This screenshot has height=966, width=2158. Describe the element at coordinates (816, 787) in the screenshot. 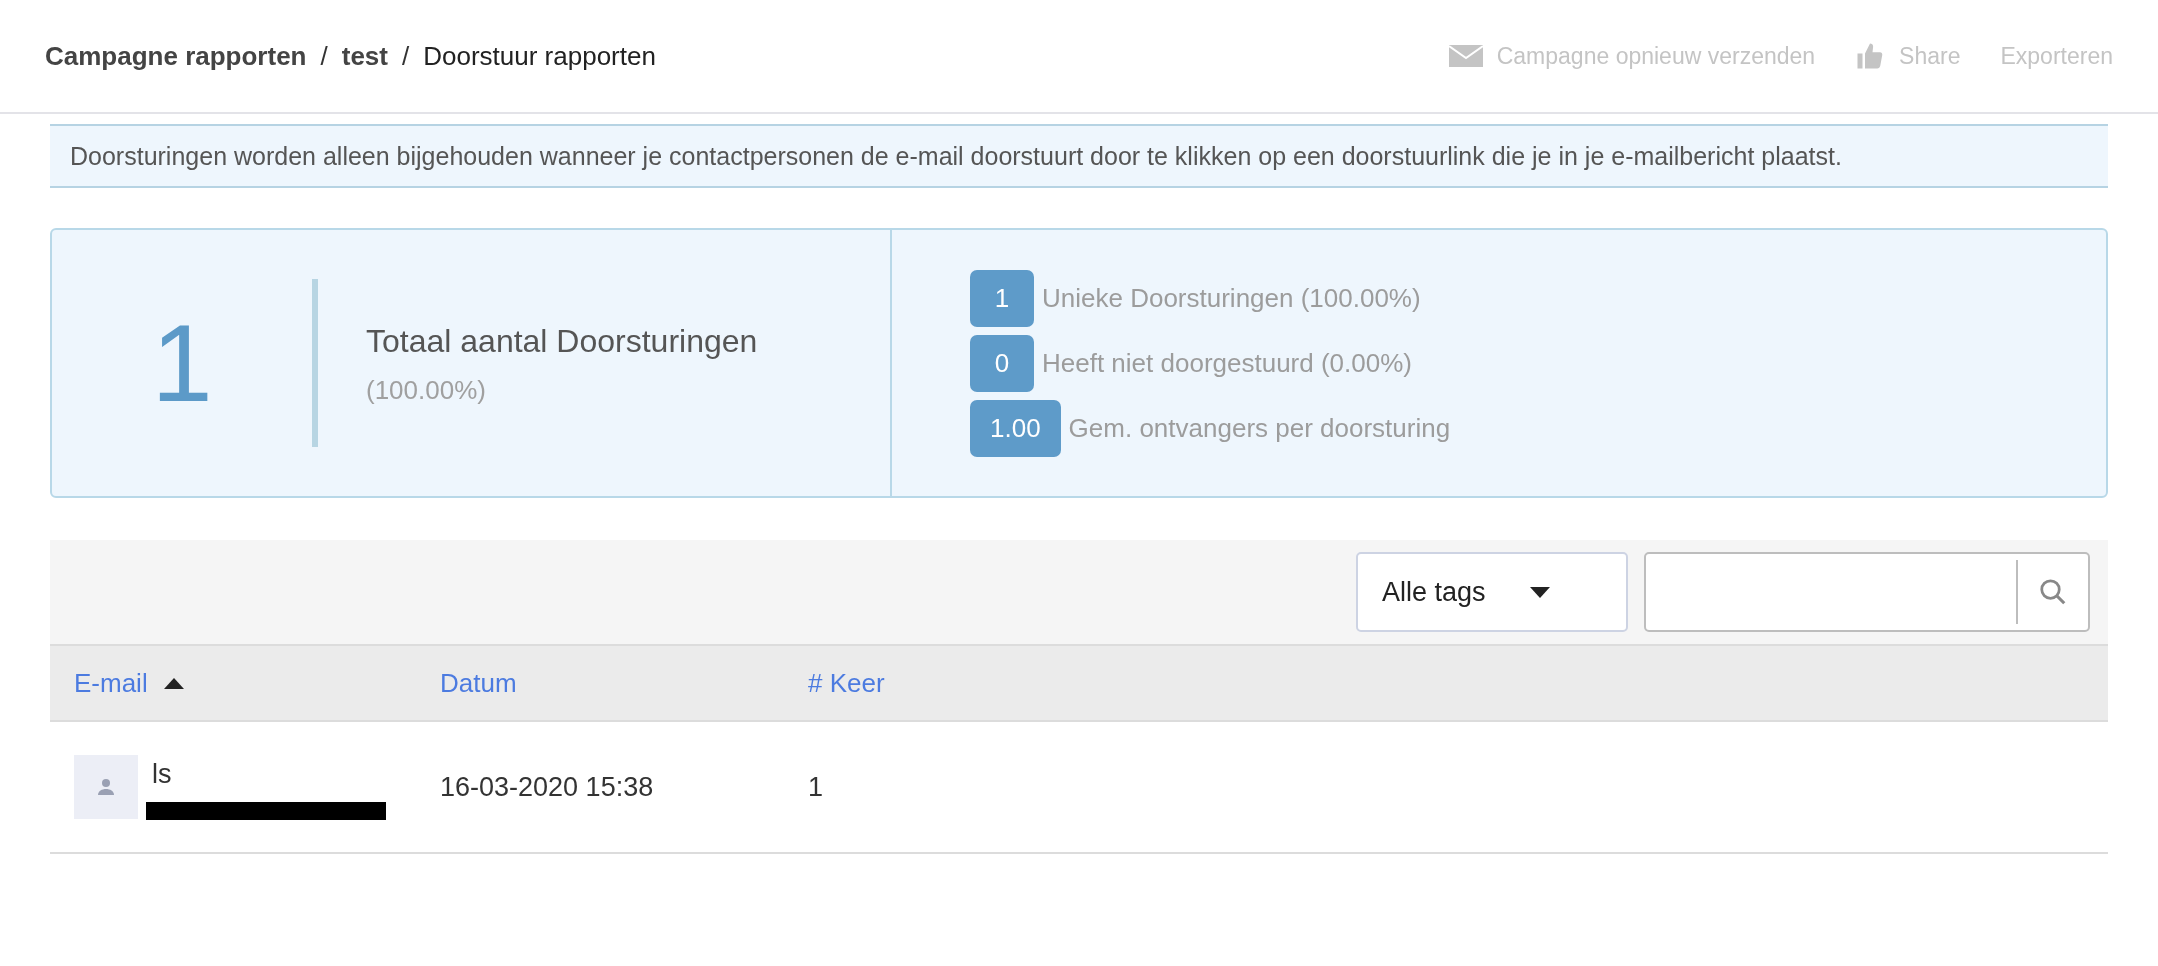

I see `count-cell-text: 1` at that location.